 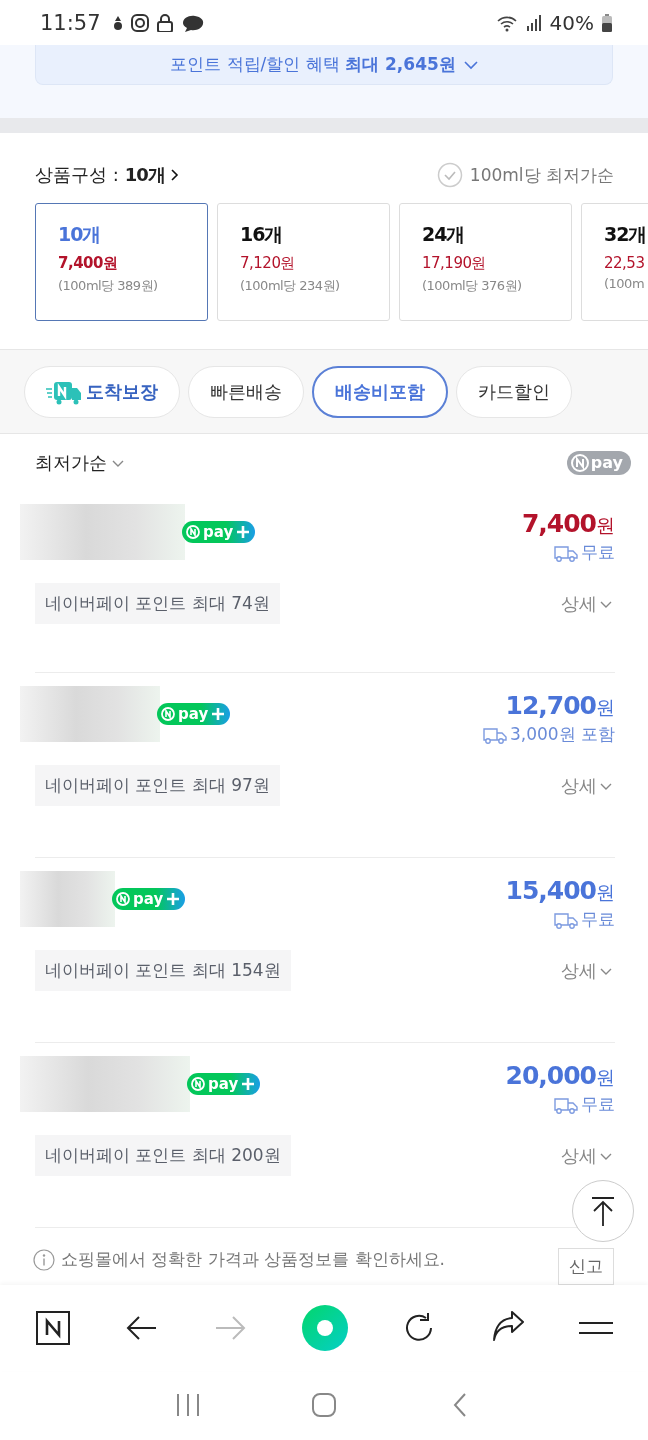 What do you see at coordinates (449, 175) in the screenshot?
I see `checkbox-icon` at bounding box center [449, 175].